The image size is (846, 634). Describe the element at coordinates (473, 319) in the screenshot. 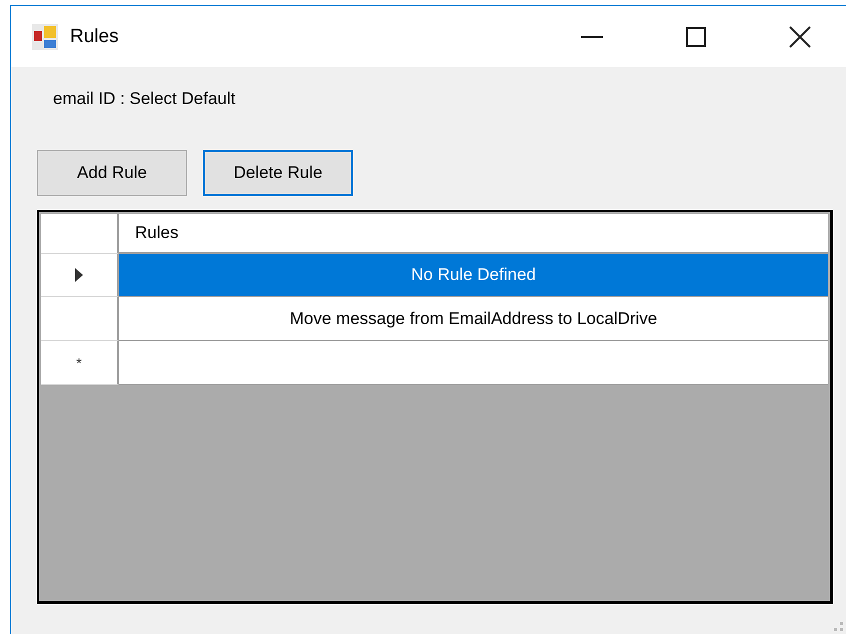

I see `table-cell: Move message from EmailAddress to LocalDrive` at that location.